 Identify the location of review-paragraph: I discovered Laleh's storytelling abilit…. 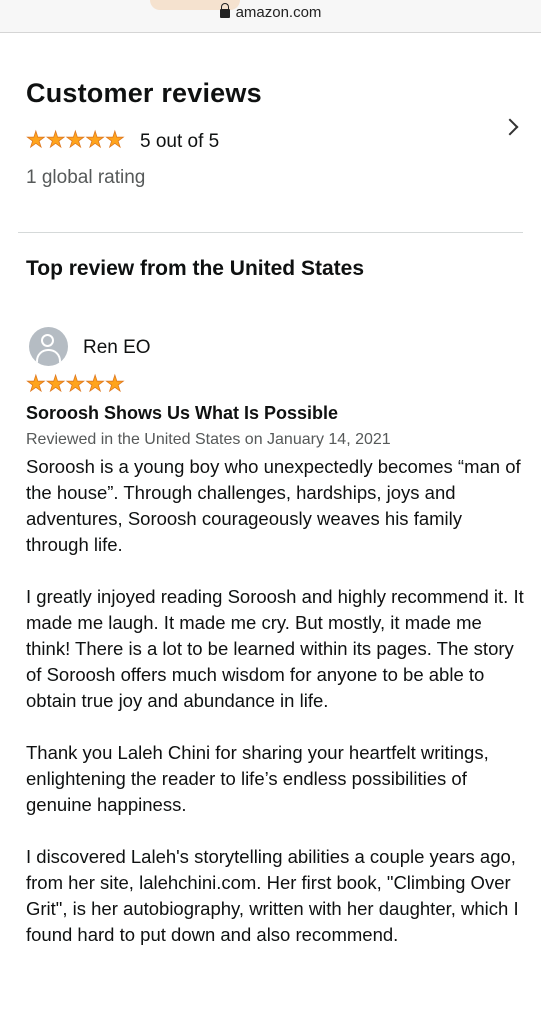
(272, 895).